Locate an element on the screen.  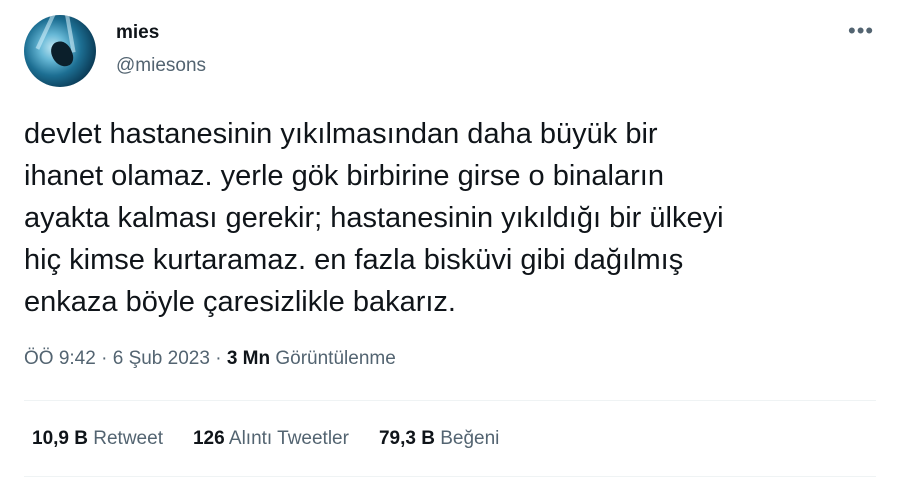
author-name: mies is located at coordinates (137, 33).